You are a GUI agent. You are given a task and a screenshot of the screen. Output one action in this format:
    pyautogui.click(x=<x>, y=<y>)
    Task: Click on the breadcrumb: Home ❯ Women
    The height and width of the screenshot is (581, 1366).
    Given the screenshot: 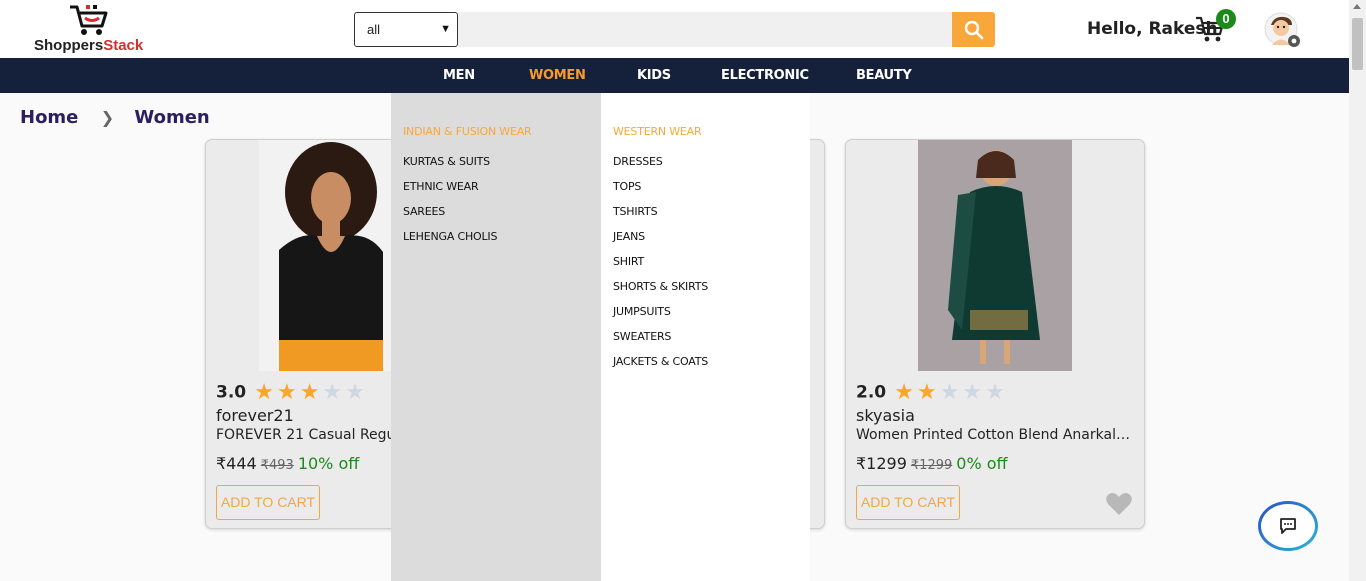 What is the action you would take?
    pyautogui.click(x=115, y=117)
    